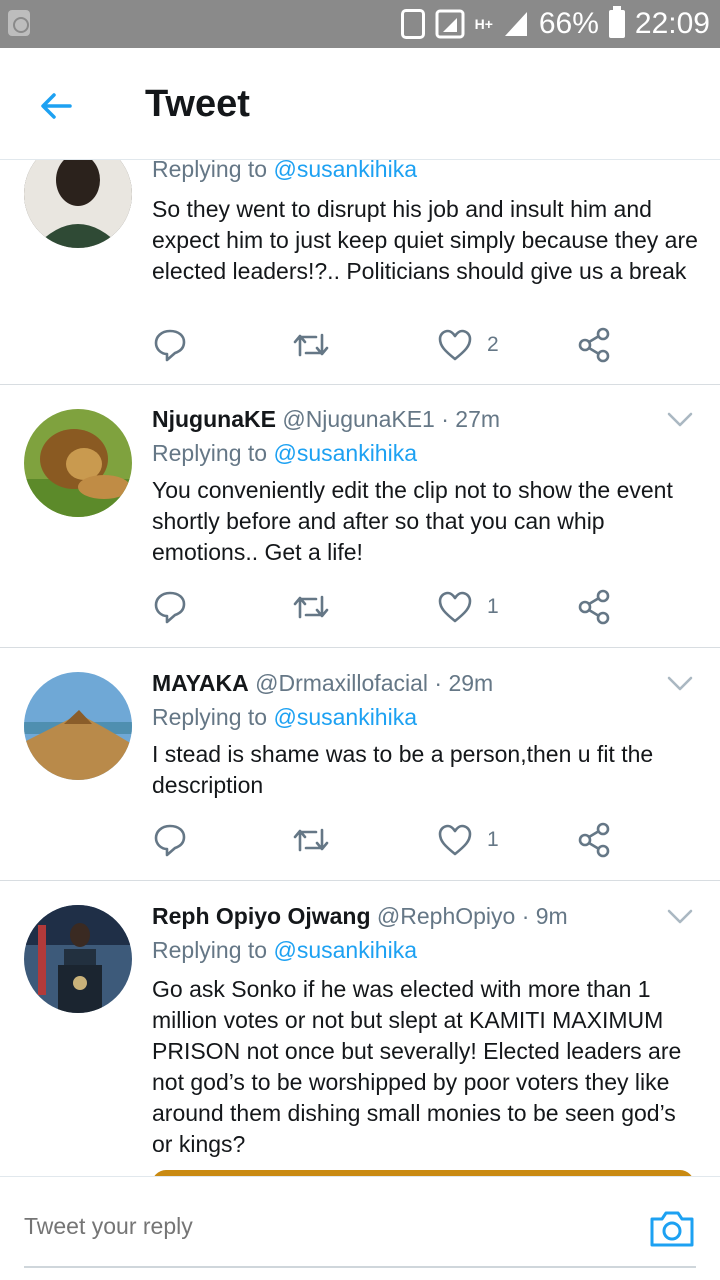 The height and width of the screenshot is (1280, 720). I want to click on display-name: NjugunaKE, so click(214, 419).